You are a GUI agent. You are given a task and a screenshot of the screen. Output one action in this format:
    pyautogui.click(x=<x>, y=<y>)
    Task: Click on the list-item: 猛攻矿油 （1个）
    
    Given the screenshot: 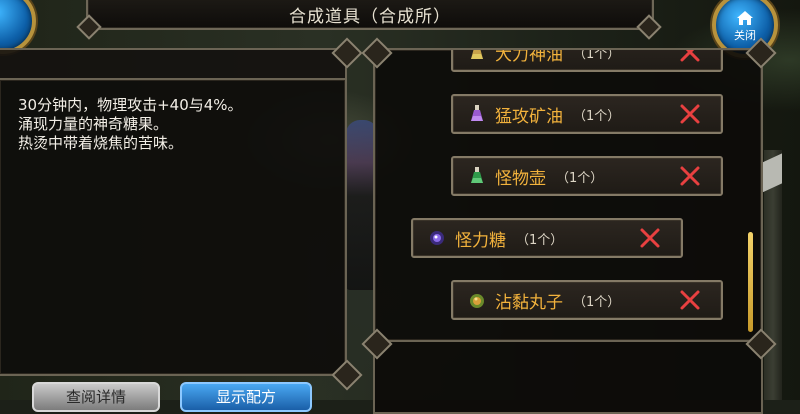 What is the action you would take?
    pyautogui.click(x=587, y=114)
    